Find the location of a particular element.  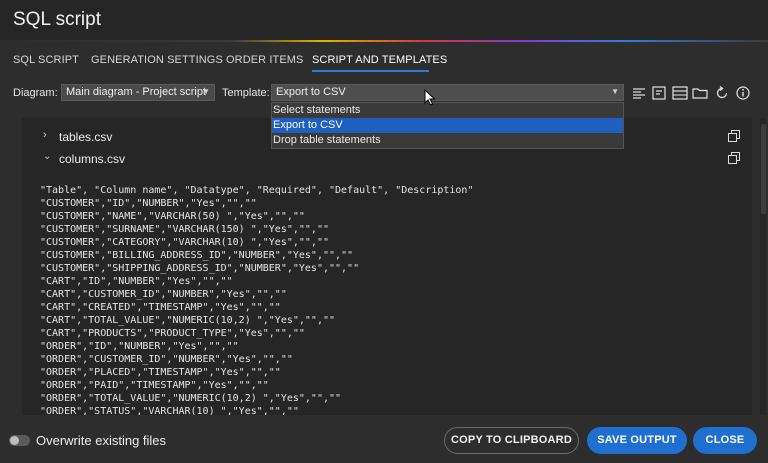

tab-sql-script: SQL SCRIPT is located at coordinates (46, 60).